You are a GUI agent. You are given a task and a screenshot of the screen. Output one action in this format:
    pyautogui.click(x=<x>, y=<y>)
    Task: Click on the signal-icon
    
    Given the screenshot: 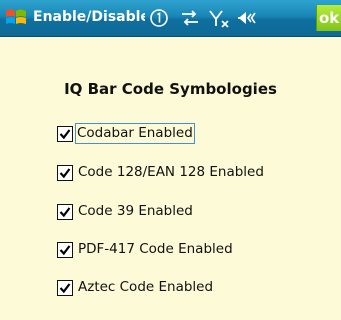 What is the action you would take?
    pyautogui.click(x=220, y=18)
    